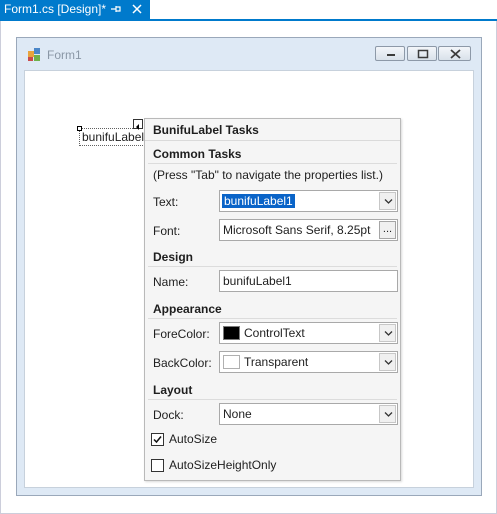  I want to click on dock-label: Dock:, so click(168, 415).